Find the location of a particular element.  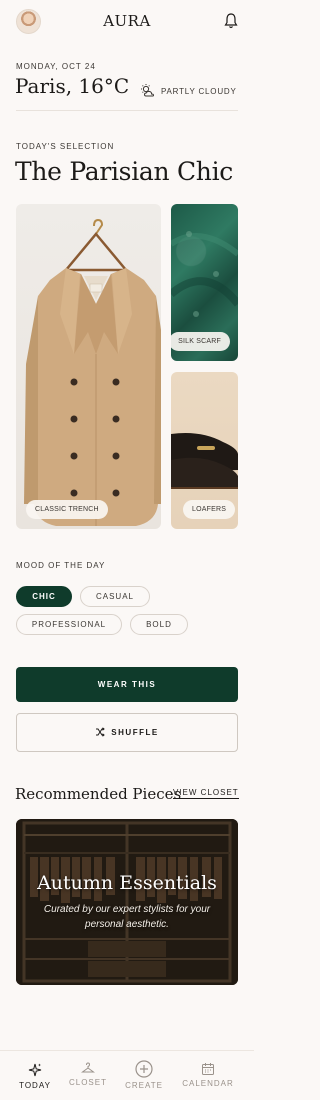

recommended-title: Recommended Pieces is located at coordinates (98, 794).